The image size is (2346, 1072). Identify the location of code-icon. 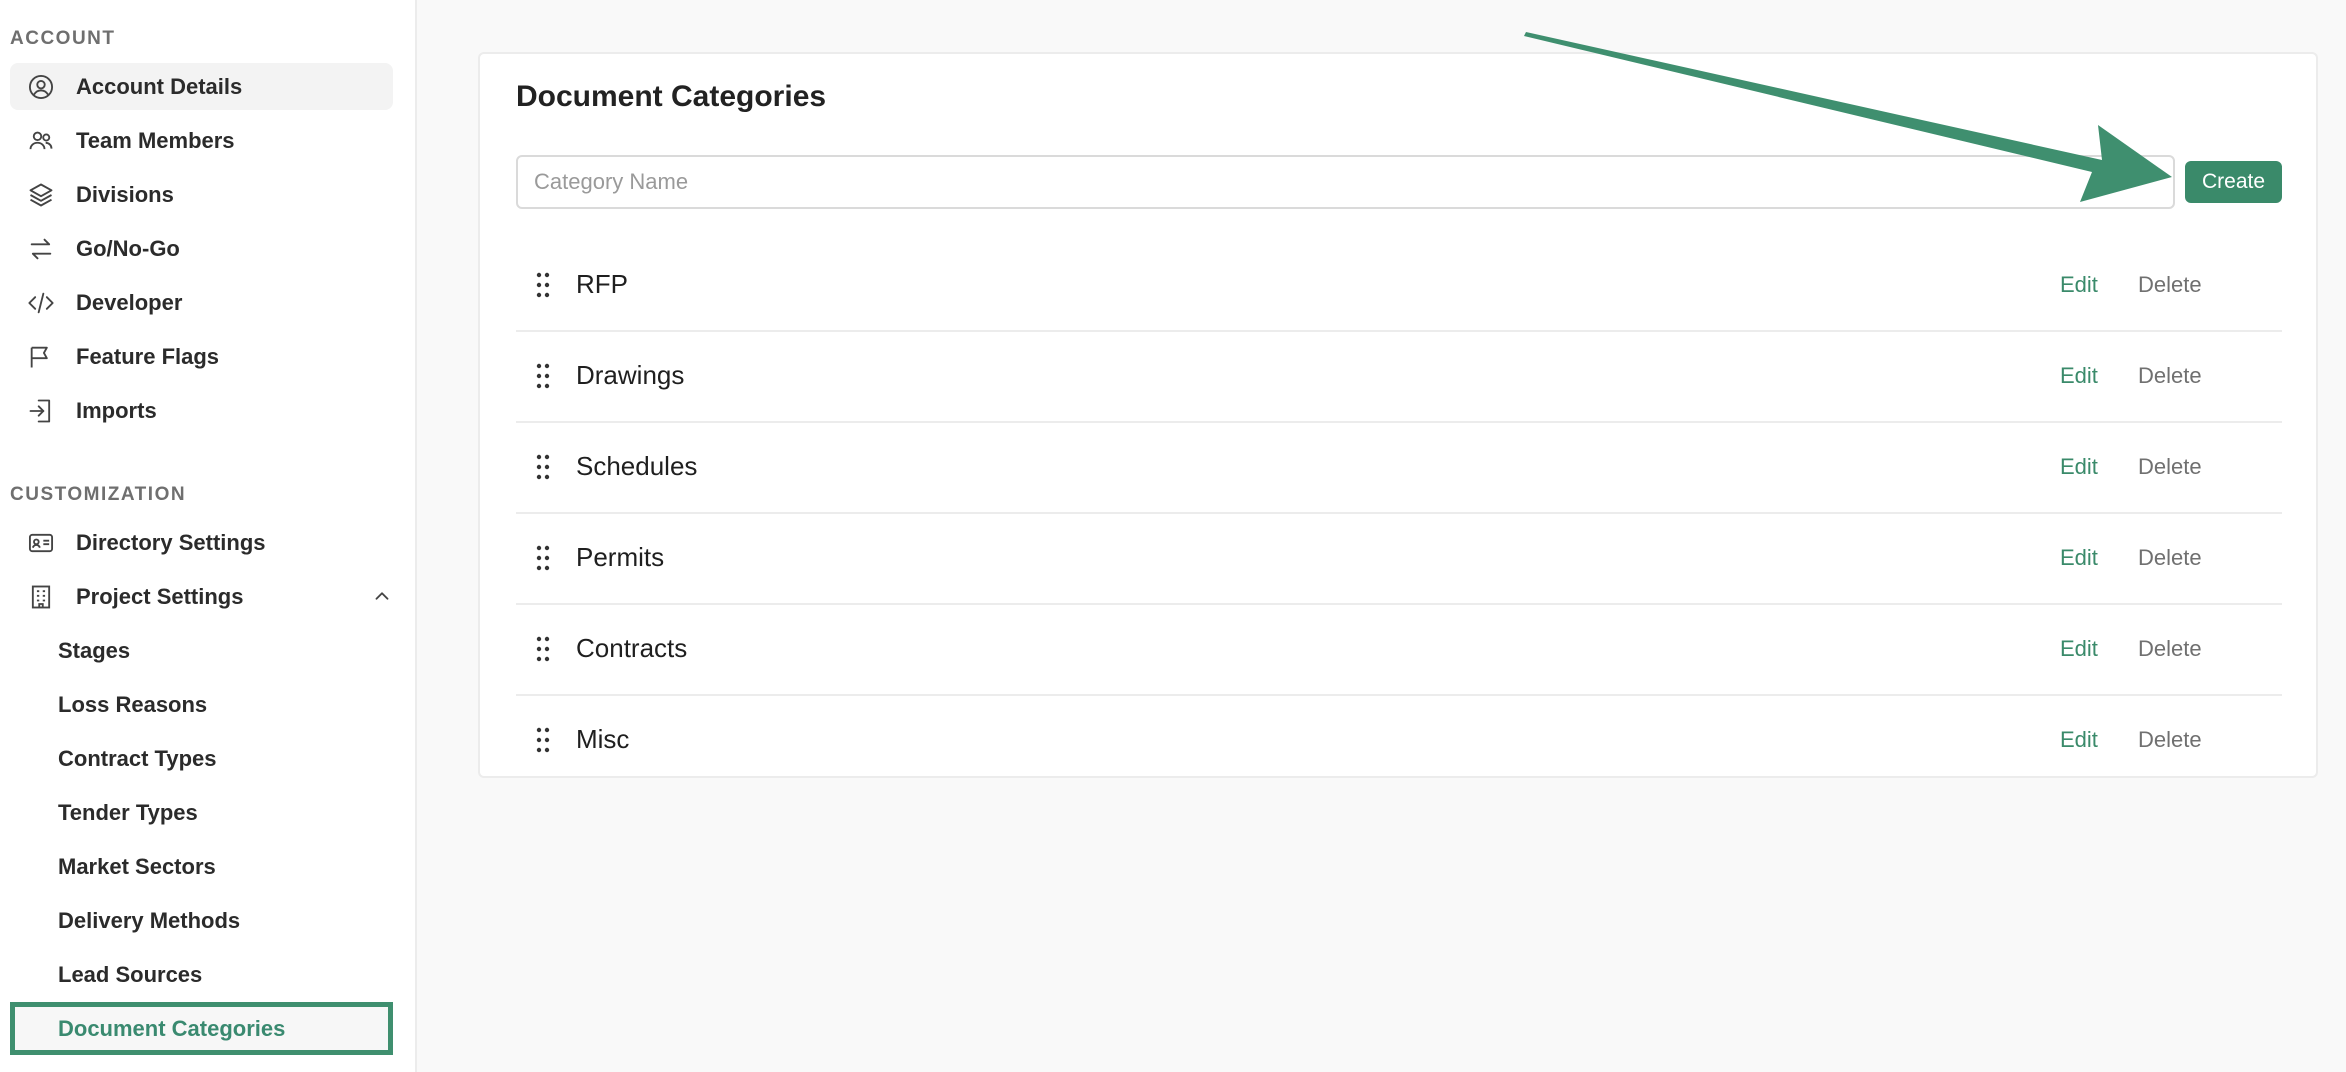
(41, 303).